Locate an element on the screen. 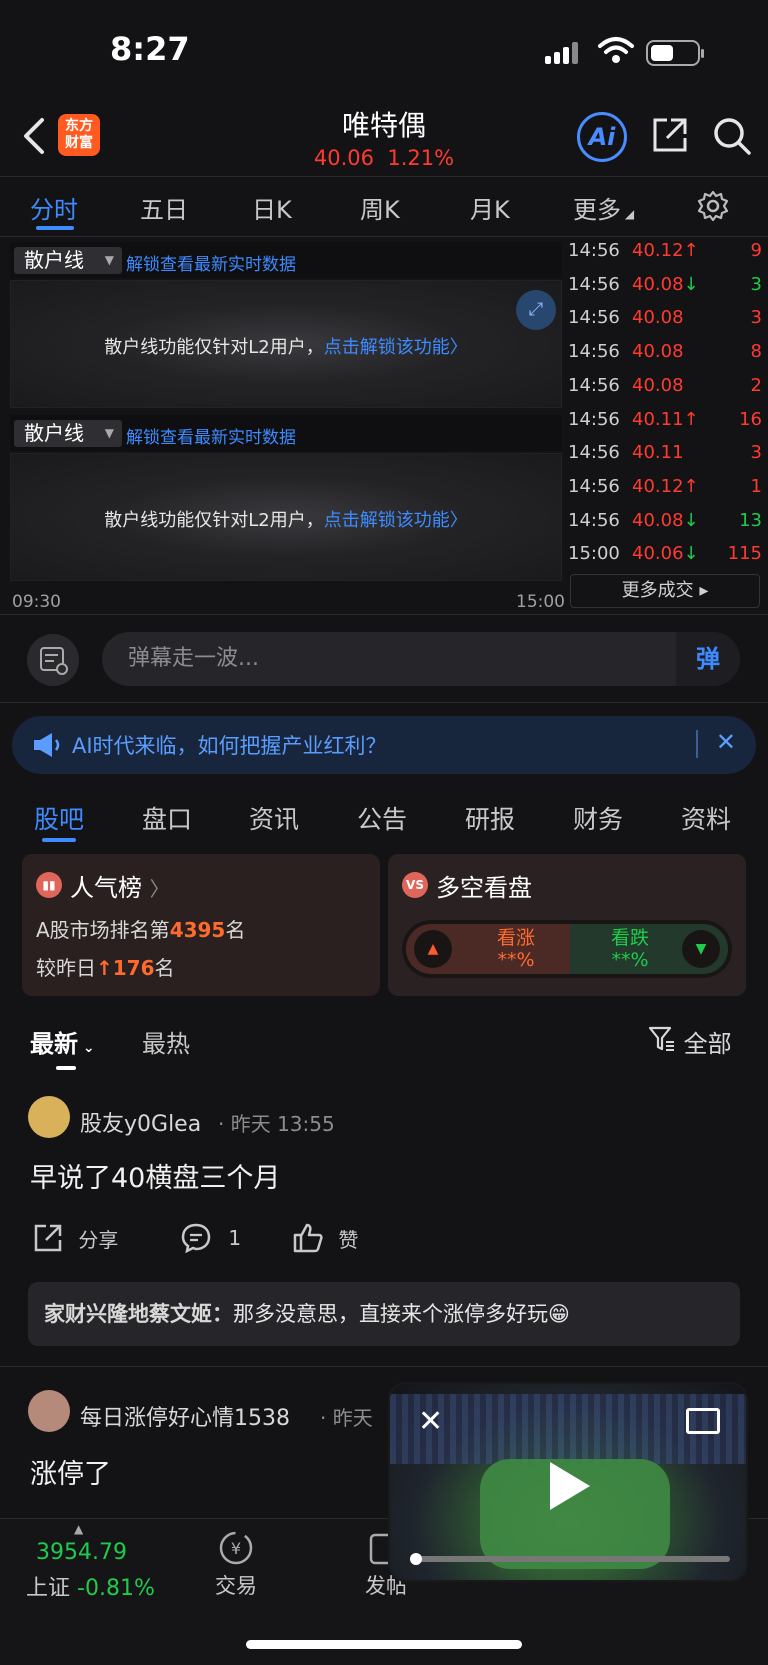  search-icon is located at coordinates (732, 138).